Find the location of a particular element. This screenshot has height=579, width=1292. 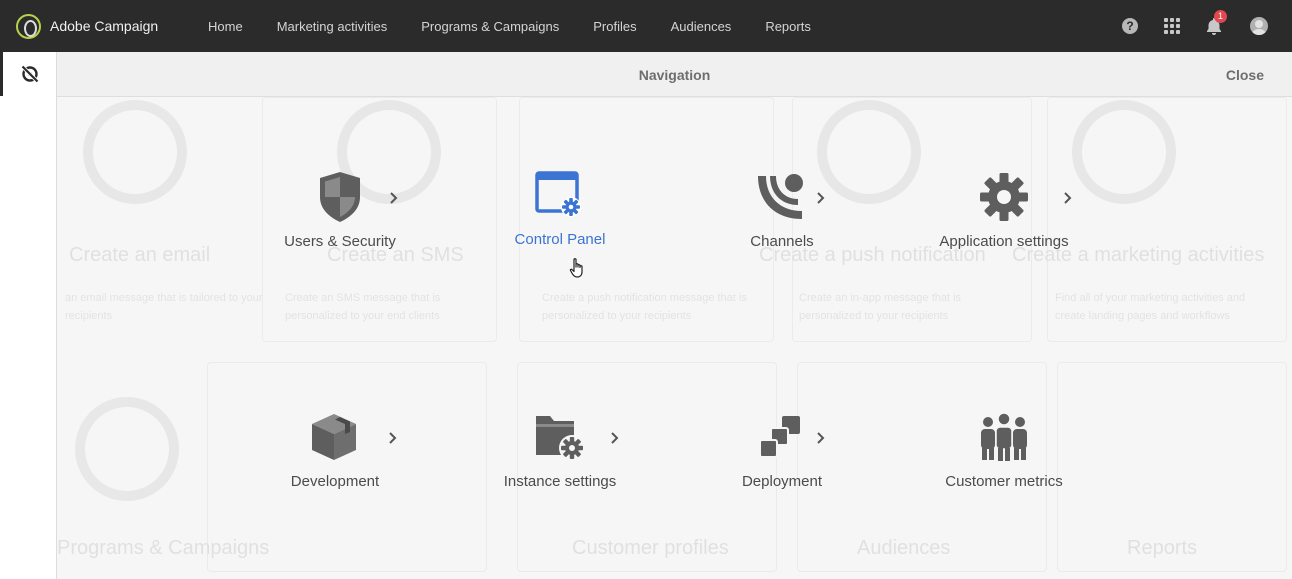

navigation-off-icon is located at coordinates (30, 74).